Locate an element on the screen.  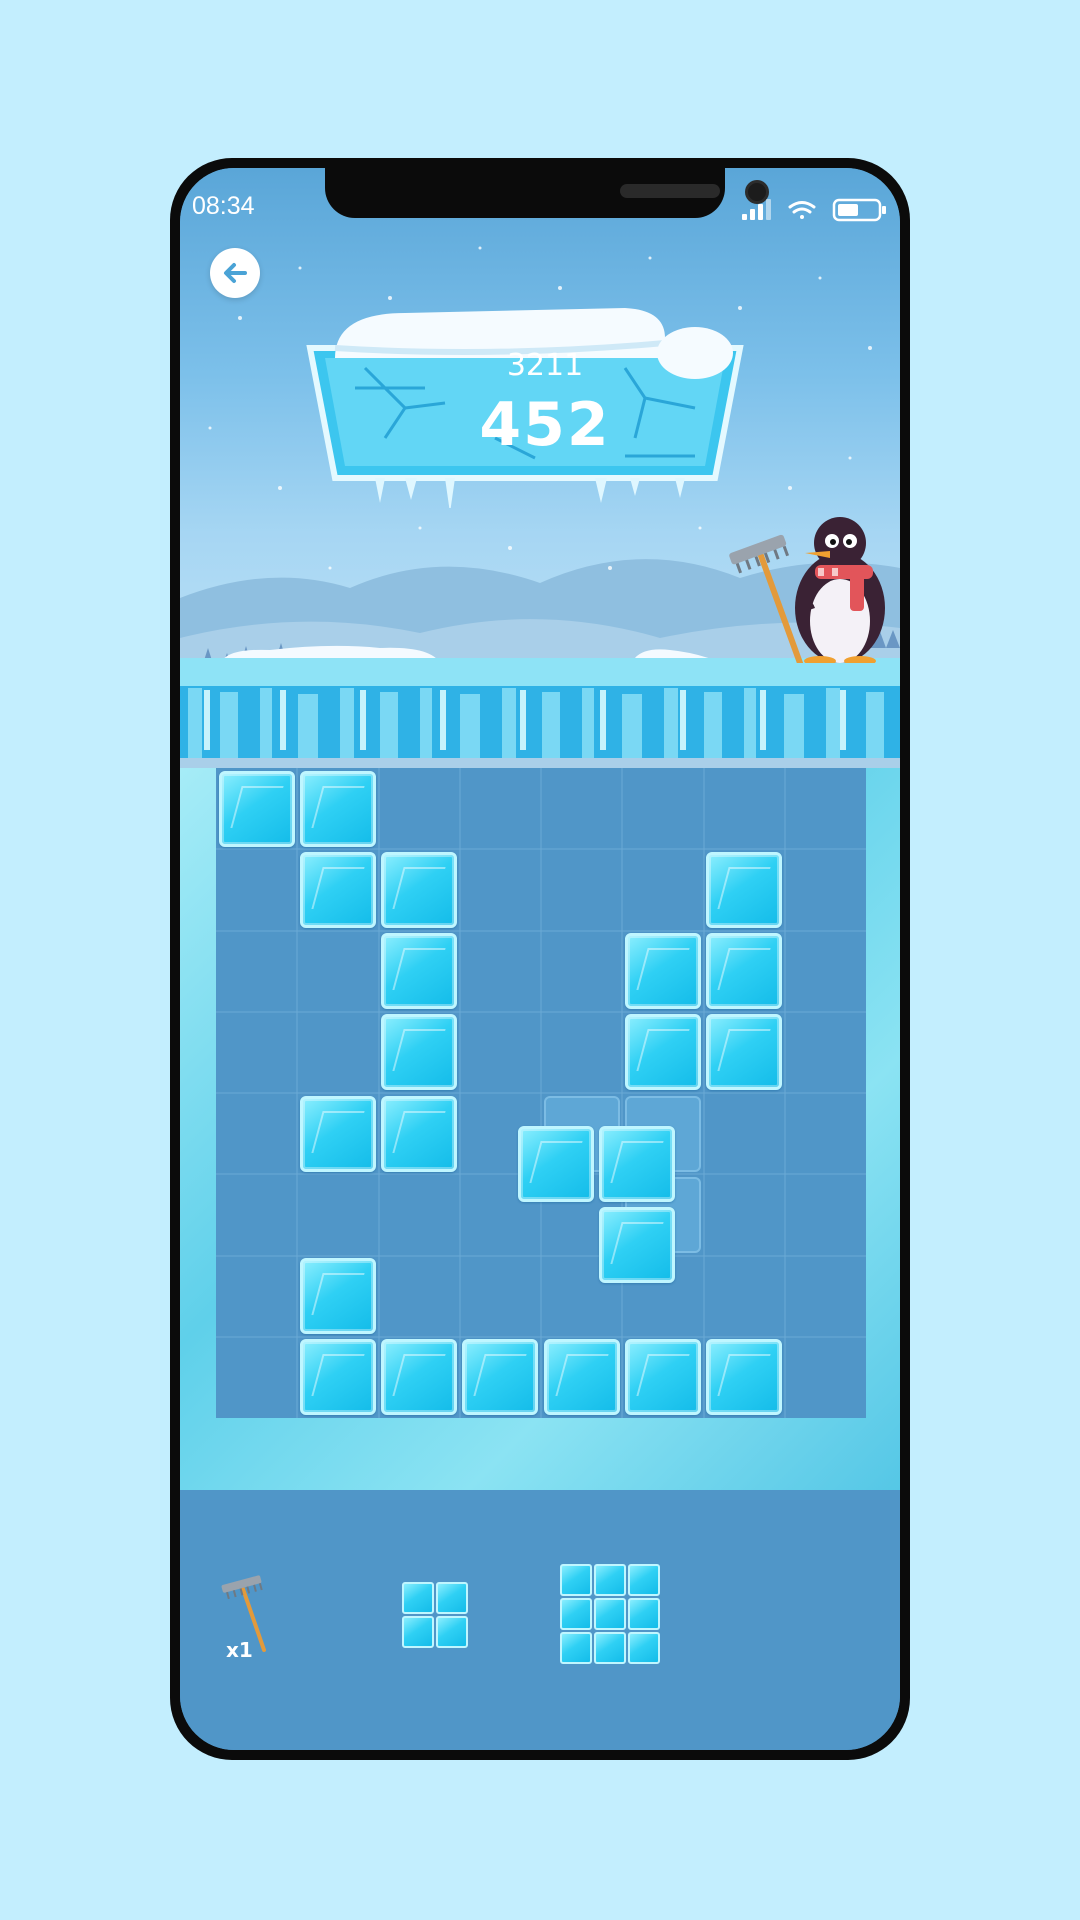
rake-count-label: x1 is located at coordinates (239, 1650).